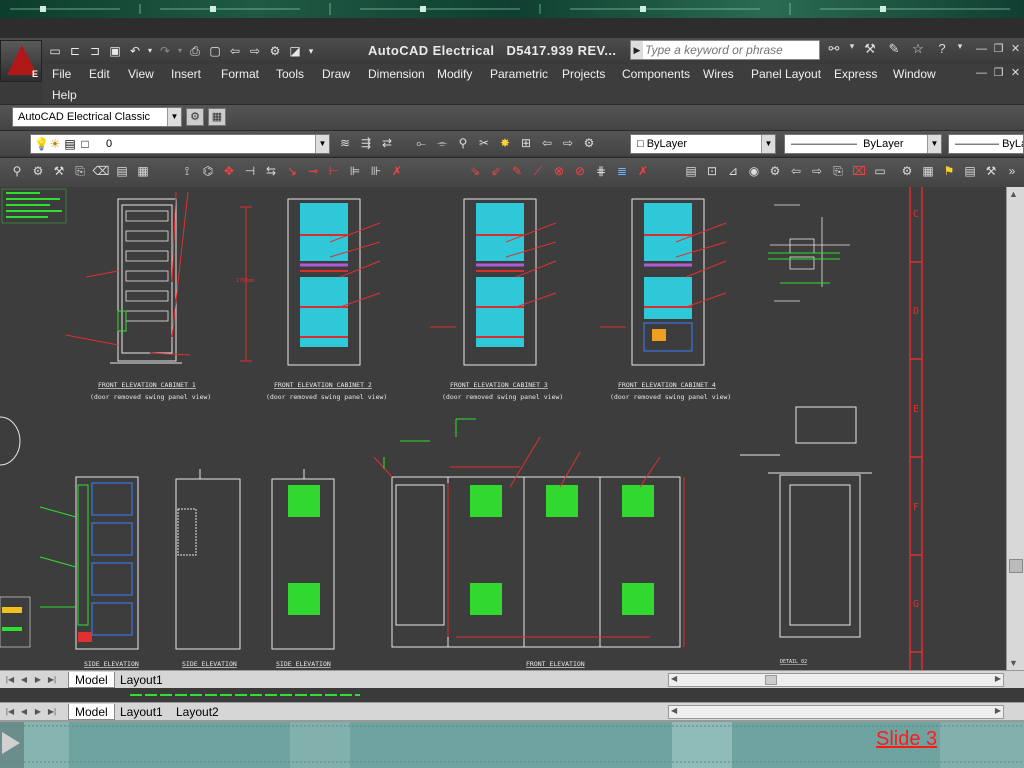 The width and height of the screenshot is (1024, 768). I want to click on menu-help: Help, so click(64, 95).